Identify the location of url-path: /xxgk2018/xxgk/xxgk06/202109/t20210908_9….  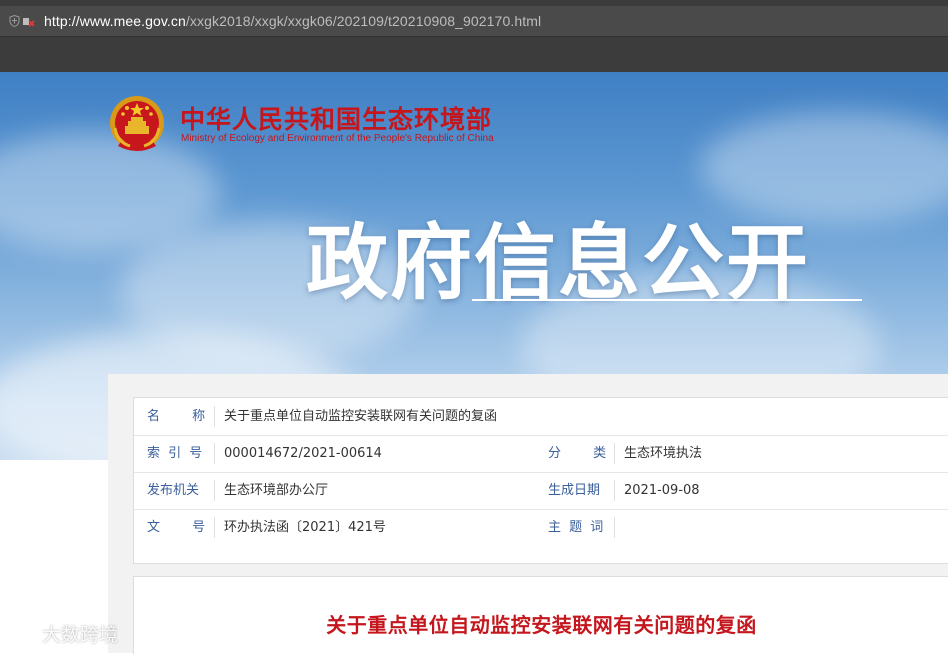
(363, 21).